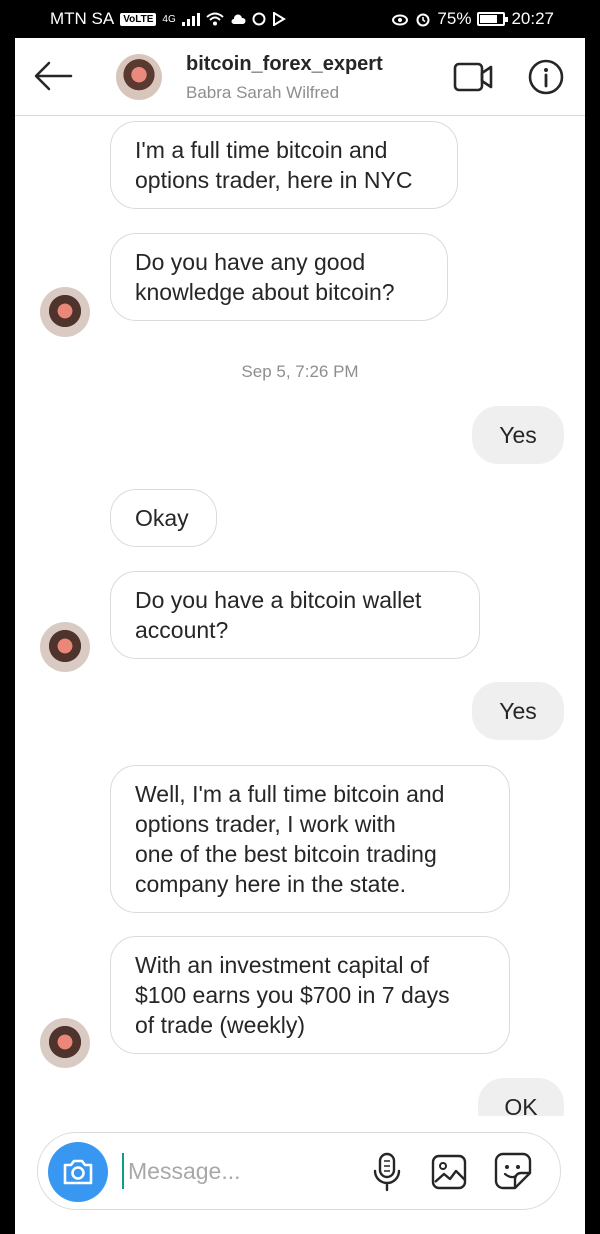 The height and width of the screenshot is (1234, 600). What do you see at coordinates (279, 19) in the screenshot?
I see `play-store-icon` at bounding box center [279, 19].